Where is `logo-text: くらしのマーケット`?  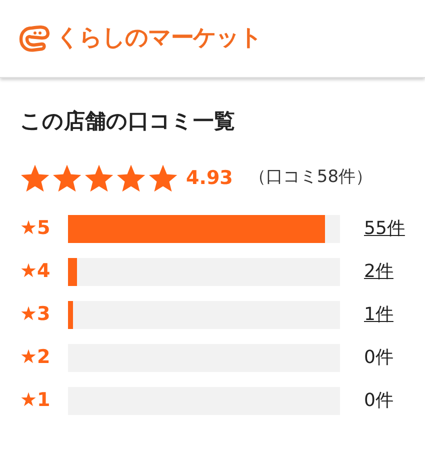 logo-text: くらしのマーケット is located at coordinates (159, 39).